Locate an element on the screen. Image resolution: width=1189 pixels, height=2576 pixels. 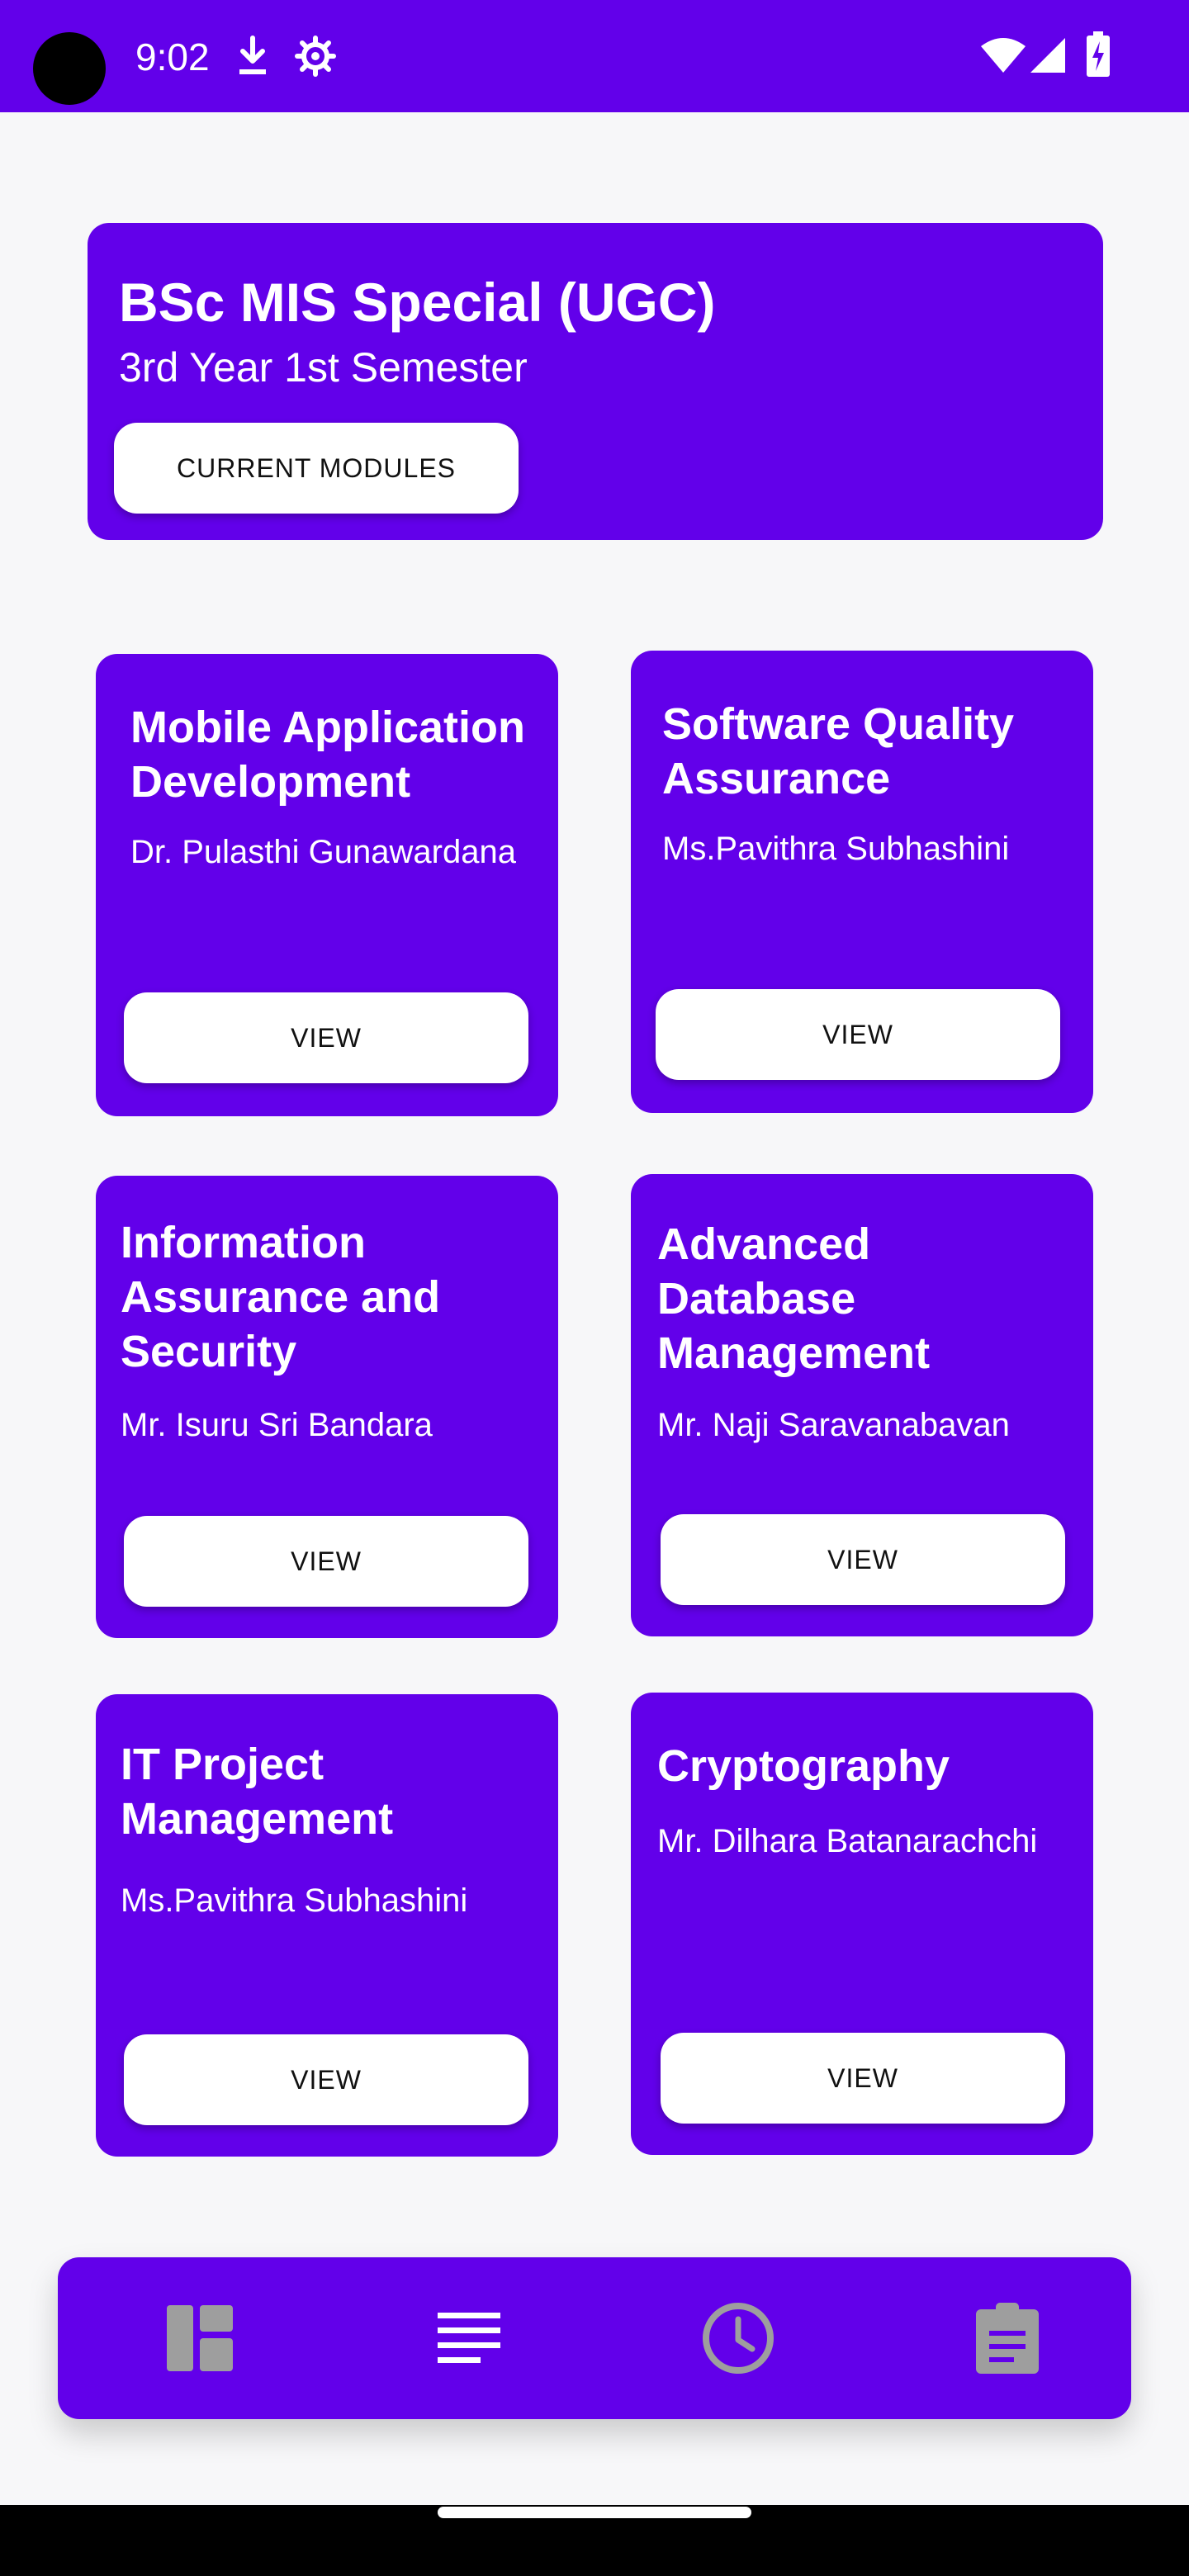
download-icon is located at coordinates (252, 55).